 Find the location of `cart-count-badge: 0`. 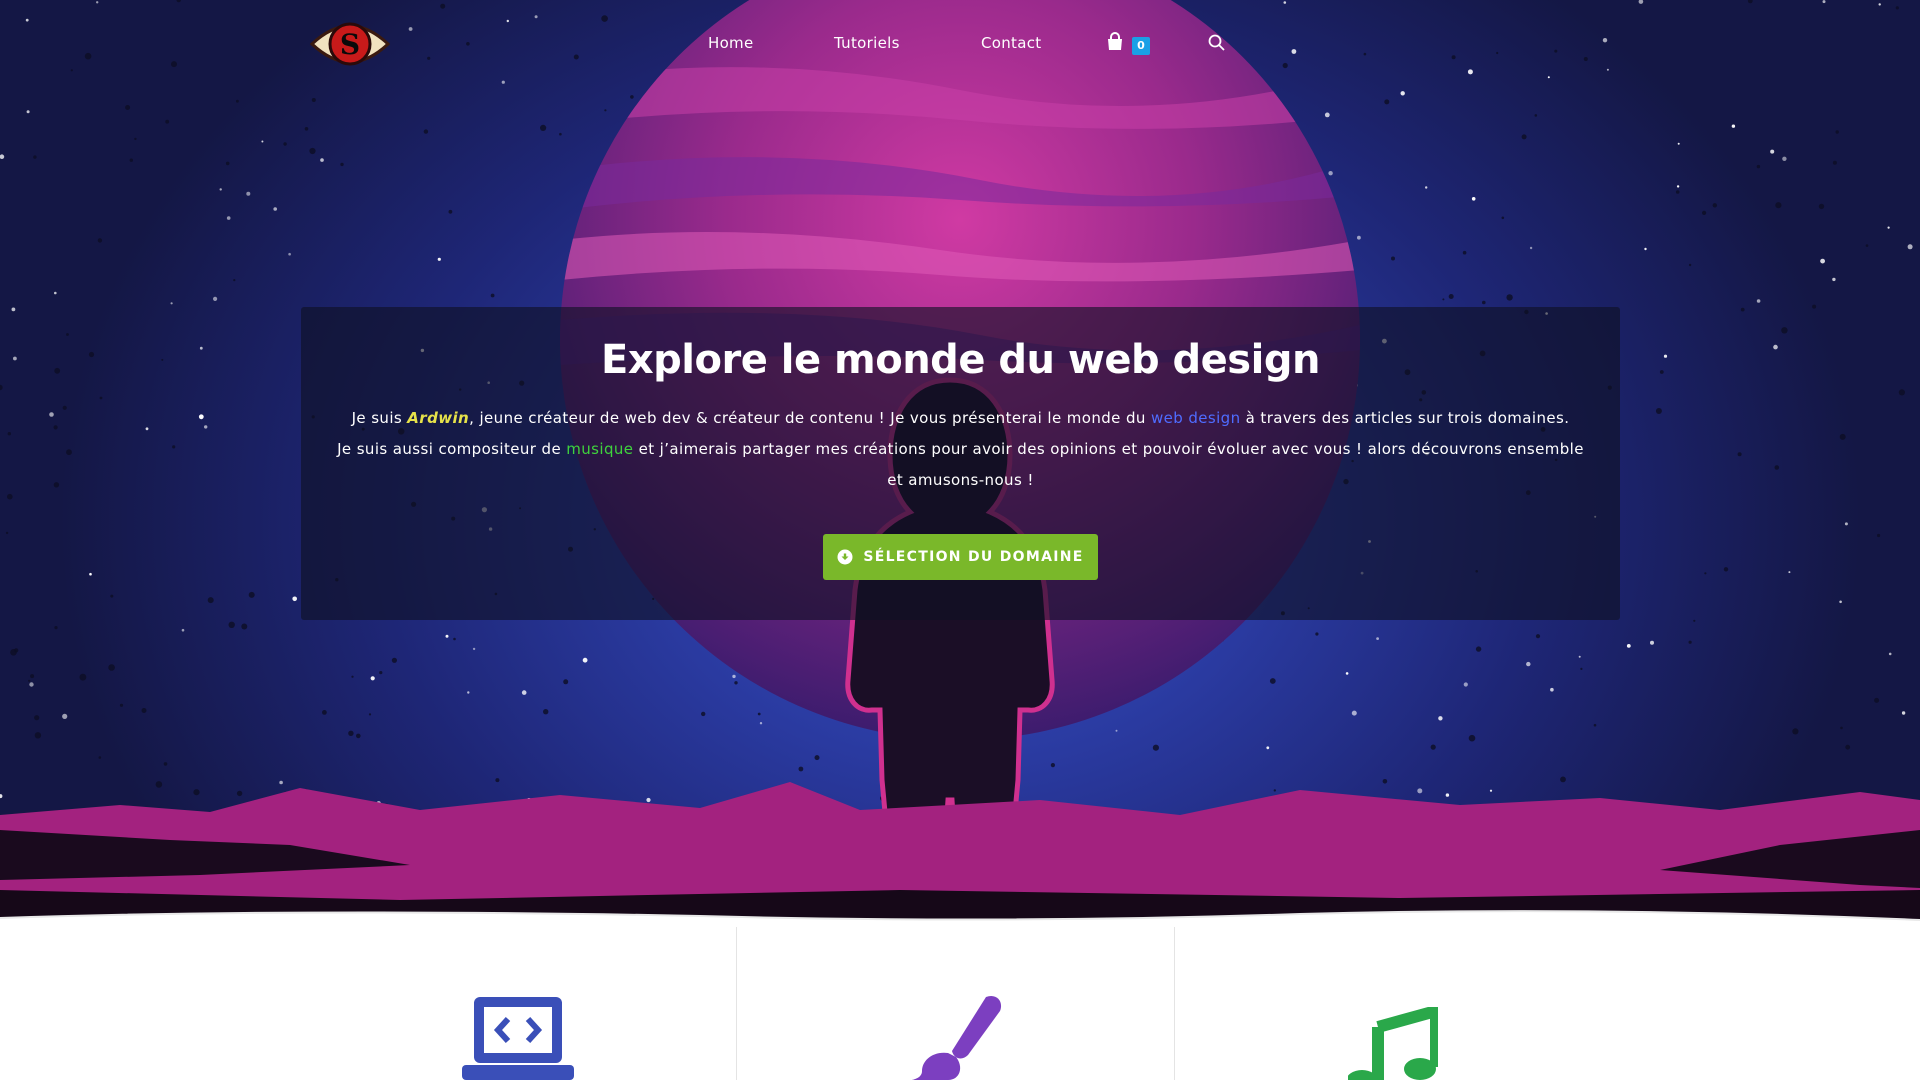

cart-count-badge: 0 is located at coordinates (1141, 46).